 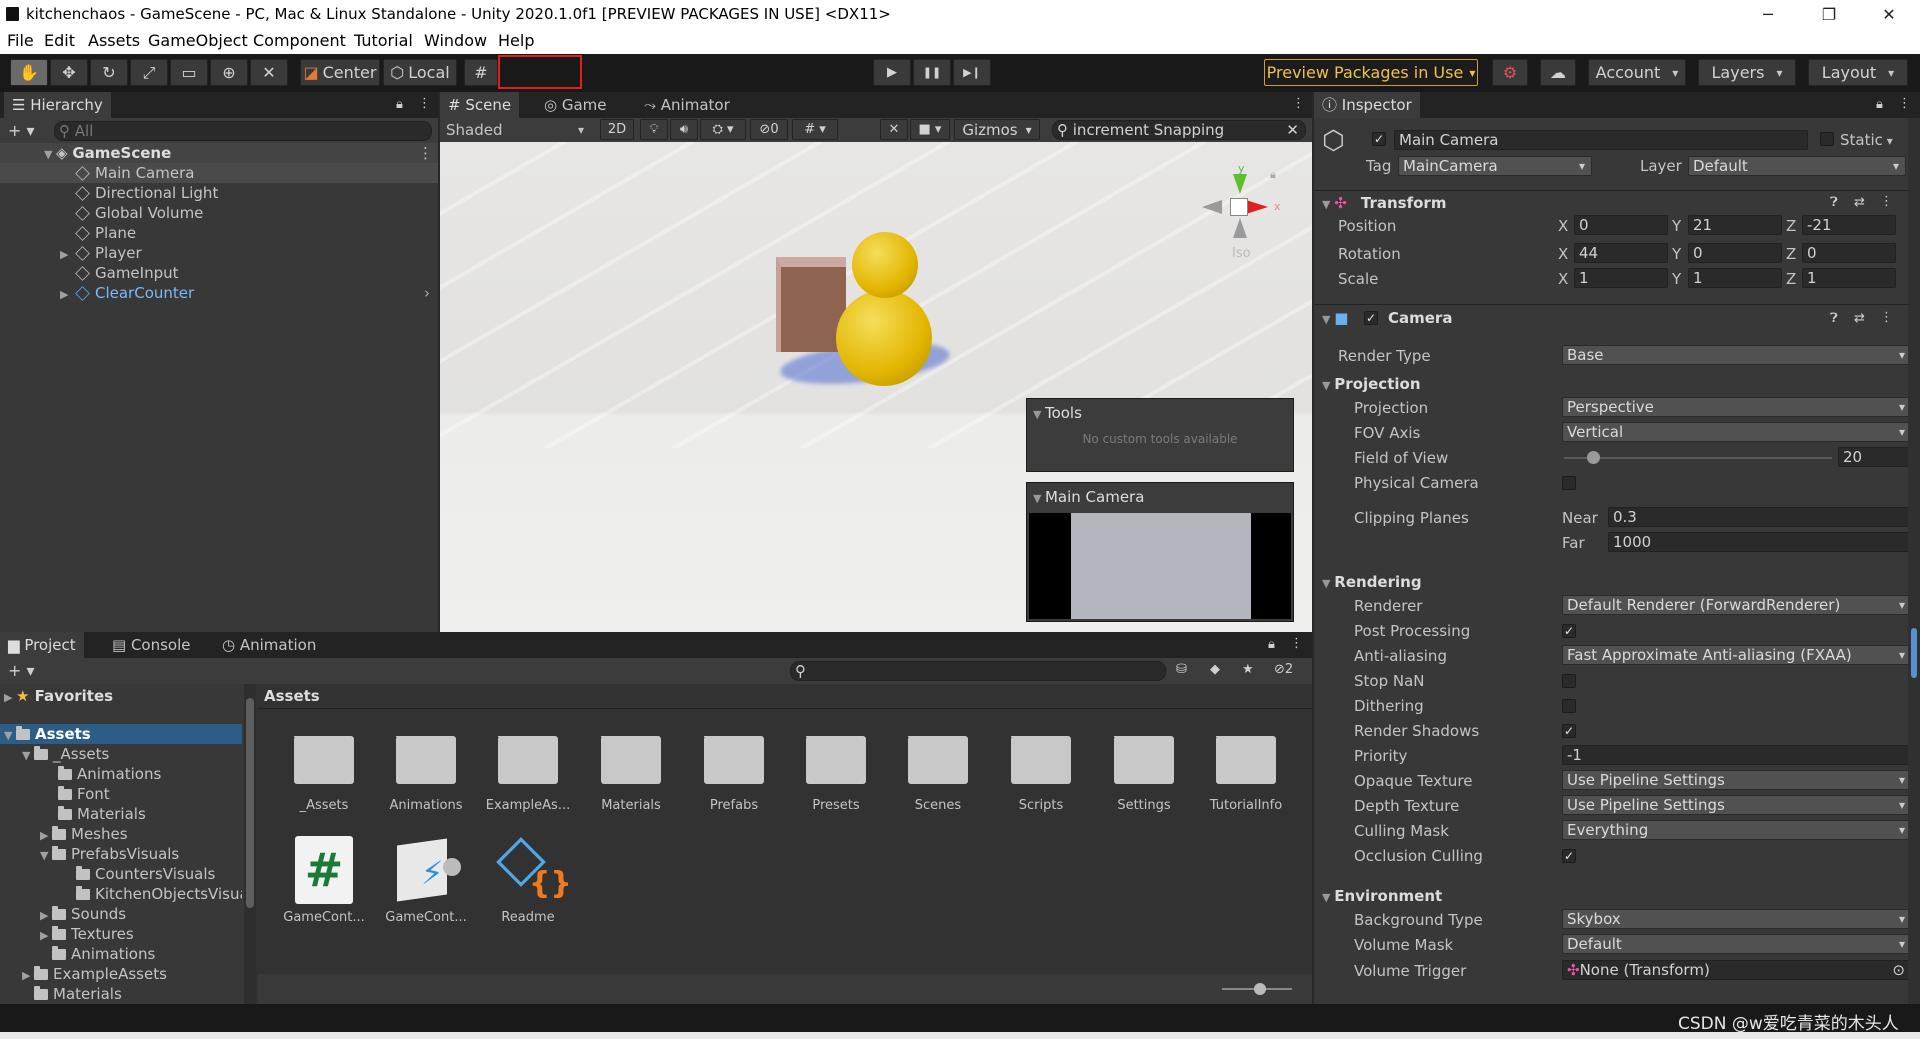 I want to click on inspector-scrollbar, so click(x=1914, y=561).